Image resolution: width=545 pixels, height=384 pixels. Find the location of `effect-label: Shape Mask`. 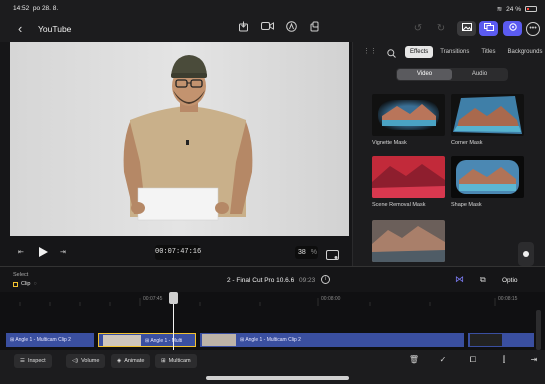

effect-label: Shape Mask is located at coordinates (466, 205).